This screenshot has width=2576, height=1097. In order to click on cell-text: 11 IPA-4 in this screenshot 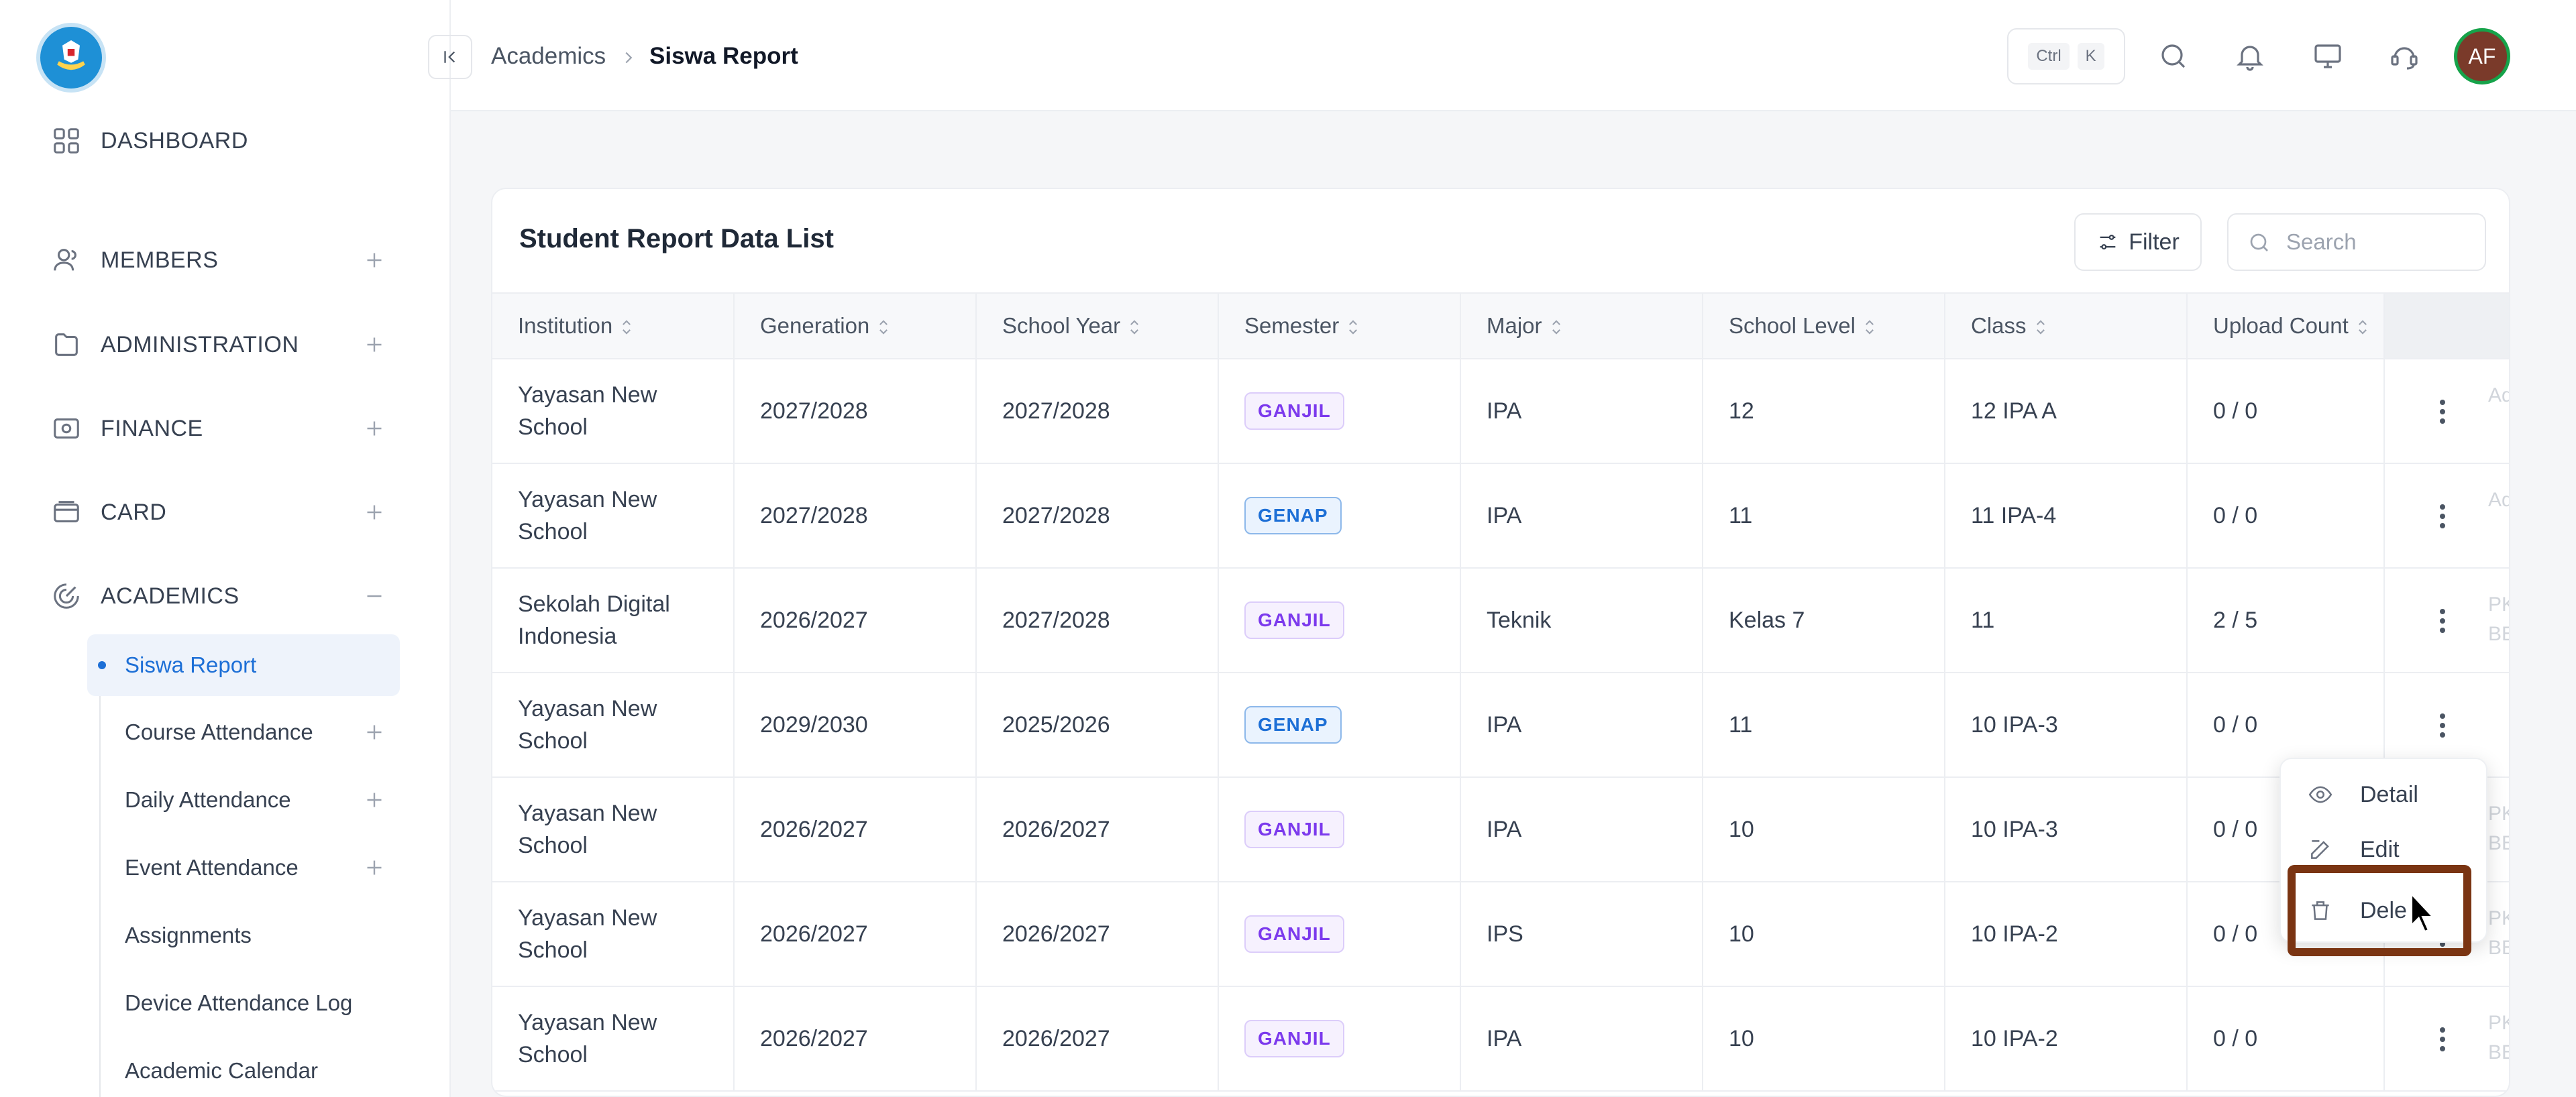, I will do `click(2014, 515)`.